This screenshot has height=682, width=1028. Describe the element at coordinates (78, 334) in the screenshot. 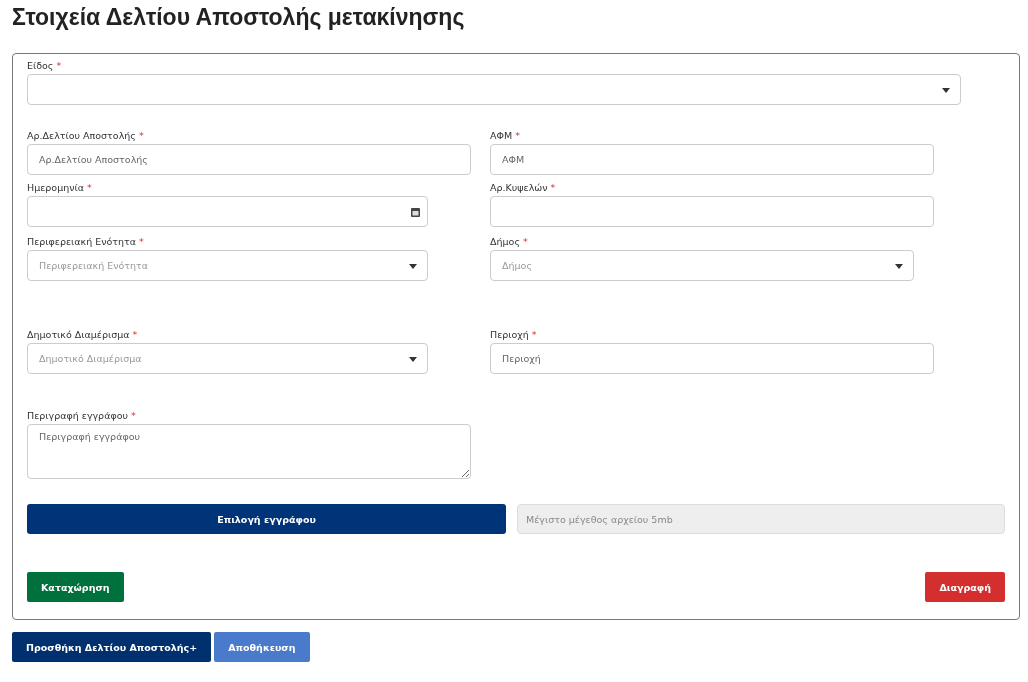

I see `field-label: Δημοτικό Διαμέρισμα` at that location.